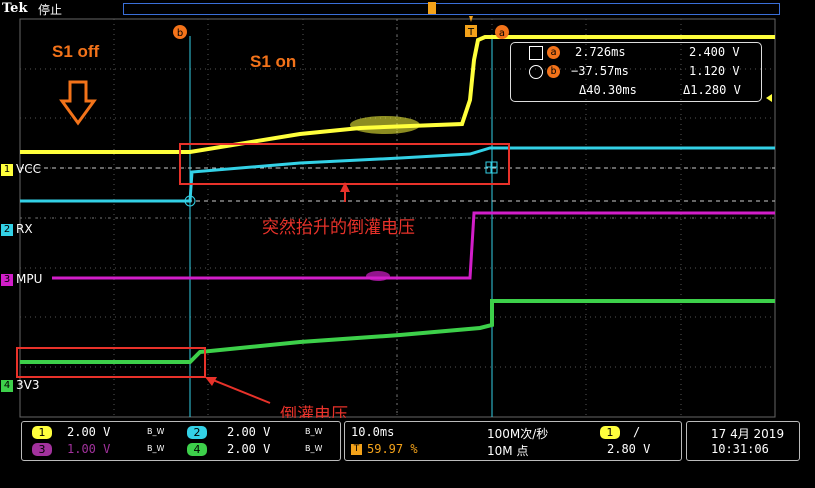 The image size is (815, 488). Describe the element at coordinates (373, 432) in the screenshot. I see `timebase-value: 10.0ms` at that location.